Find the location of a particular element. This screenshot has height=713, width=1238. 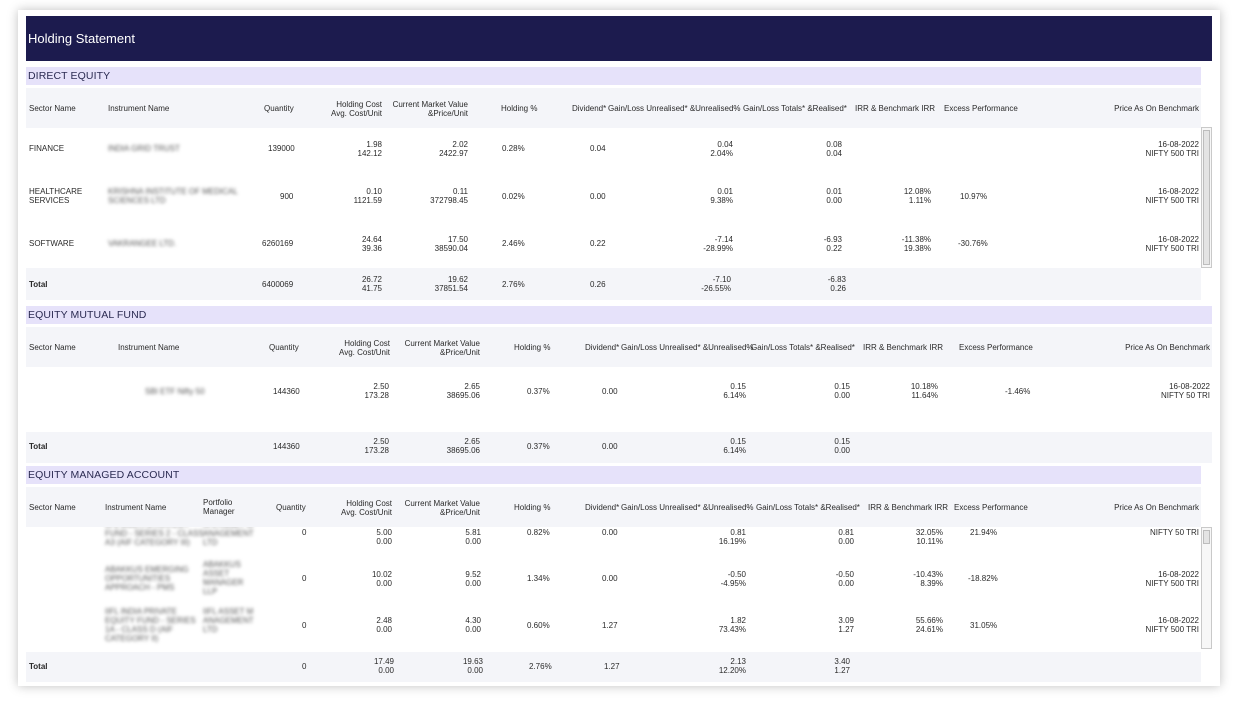

col-portfolio-manager-line2: Manager is located at coordinates (219, 511).